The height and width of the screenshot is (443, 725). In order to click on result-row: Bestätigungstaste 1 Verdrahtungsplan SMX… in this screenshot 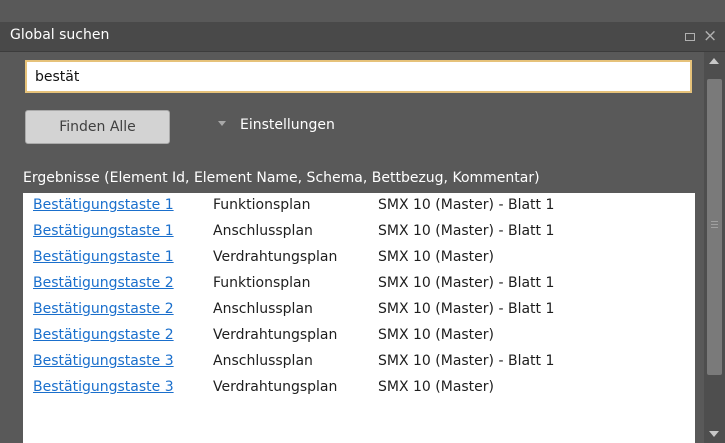, I will do `click(359, 258)`.